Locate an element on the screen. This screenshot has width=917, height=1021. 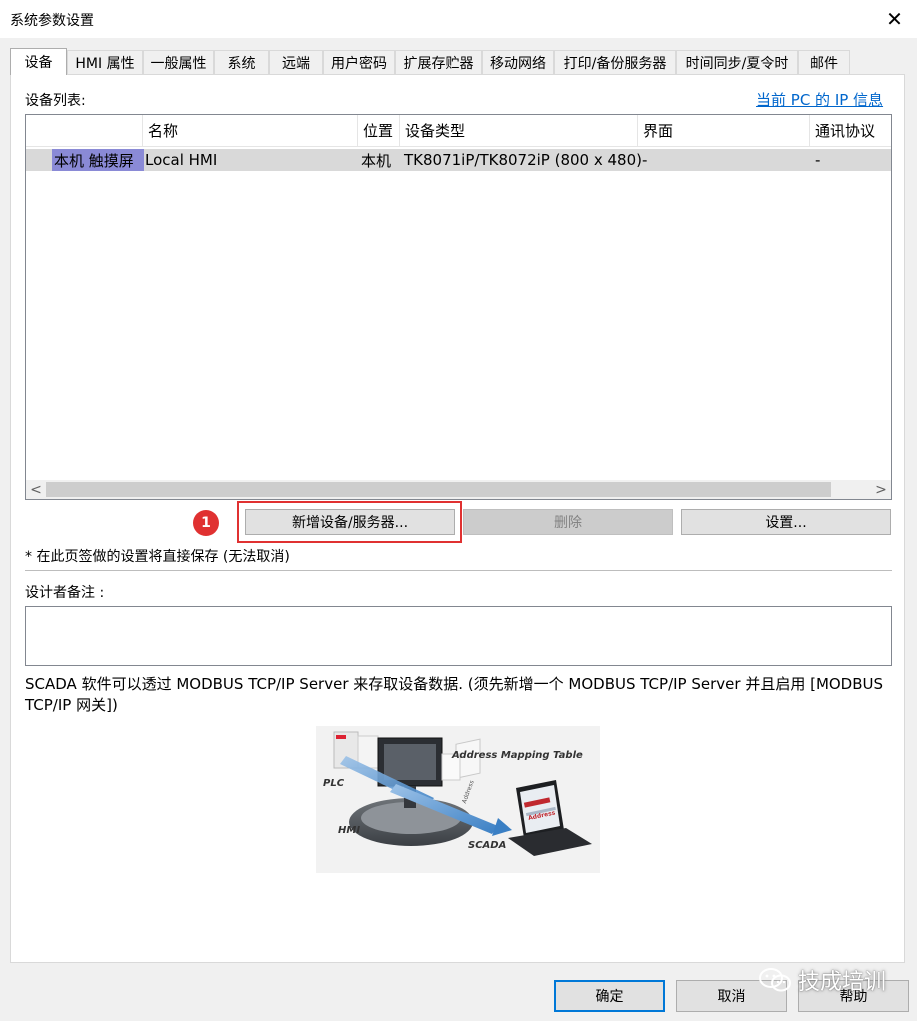
tab-user-password: 用户密码 is located at coordinates (359, 62).